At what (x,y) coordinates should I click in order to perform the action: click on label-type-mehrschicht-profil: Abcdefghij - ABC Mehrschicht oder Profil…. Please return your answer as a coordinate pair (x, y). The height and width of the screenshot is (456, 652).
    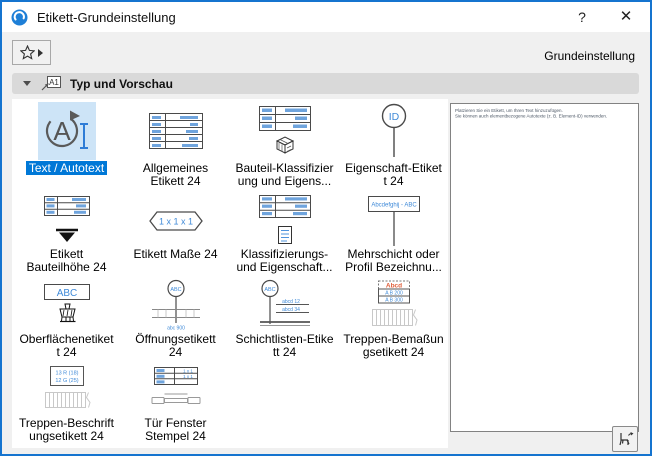
    Looking at the image, I should click on (393, 236).